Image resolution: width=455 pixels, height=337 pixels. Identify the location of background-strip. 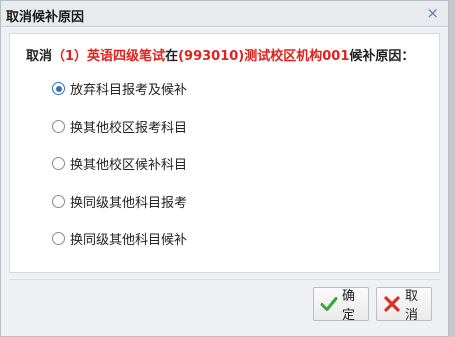
(452, 168).